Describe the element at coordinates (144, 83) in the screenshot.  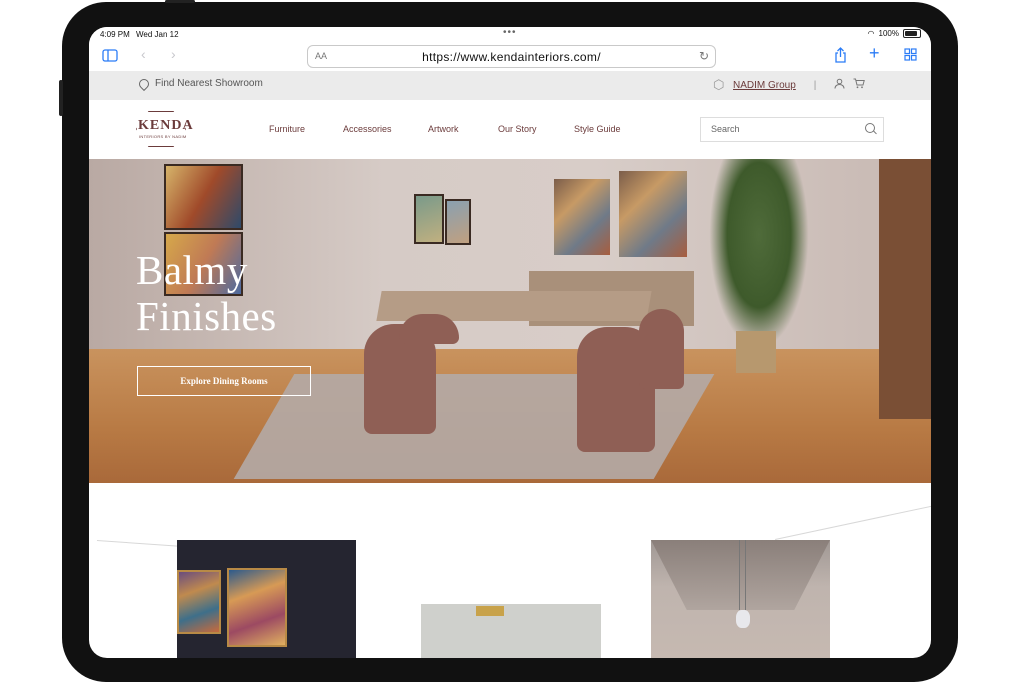
I see `map-pin-icon` at that location.